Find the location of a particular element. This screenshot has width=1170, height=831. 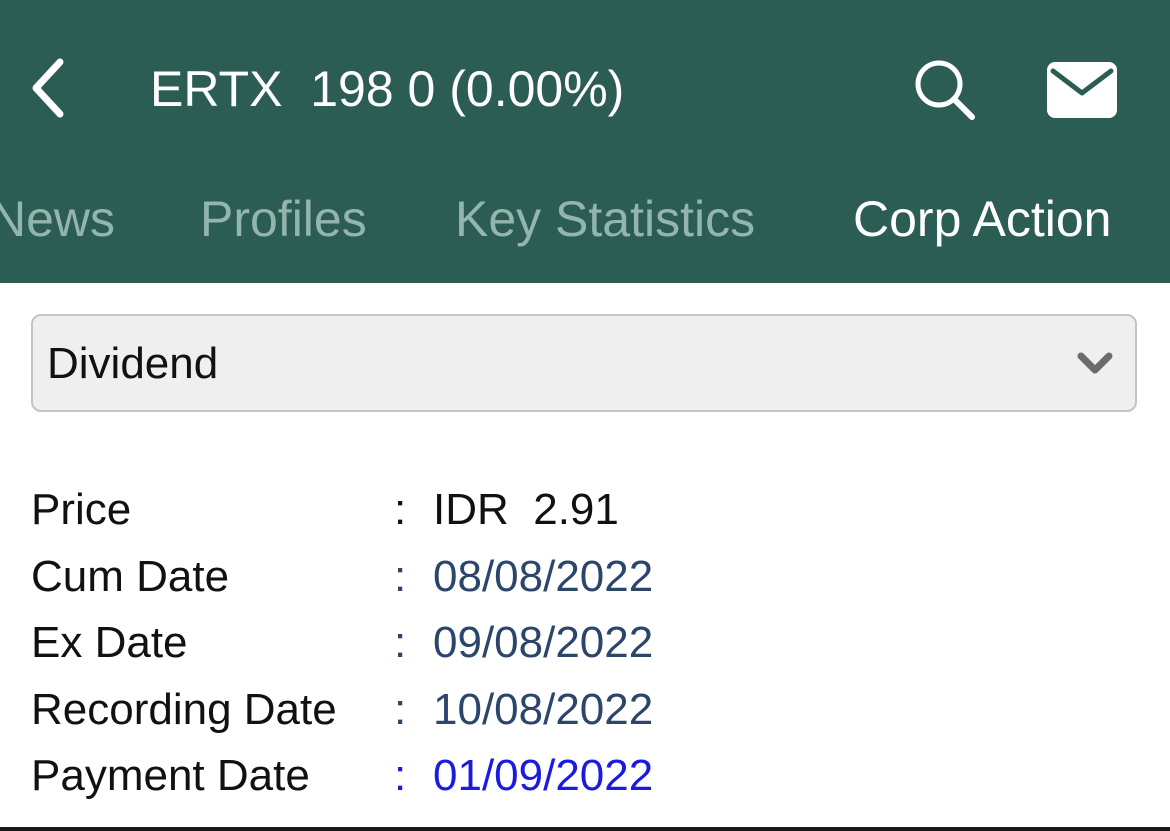

detail-value-cum-date: 08/08/2022 is located at coordinates (543, 576).